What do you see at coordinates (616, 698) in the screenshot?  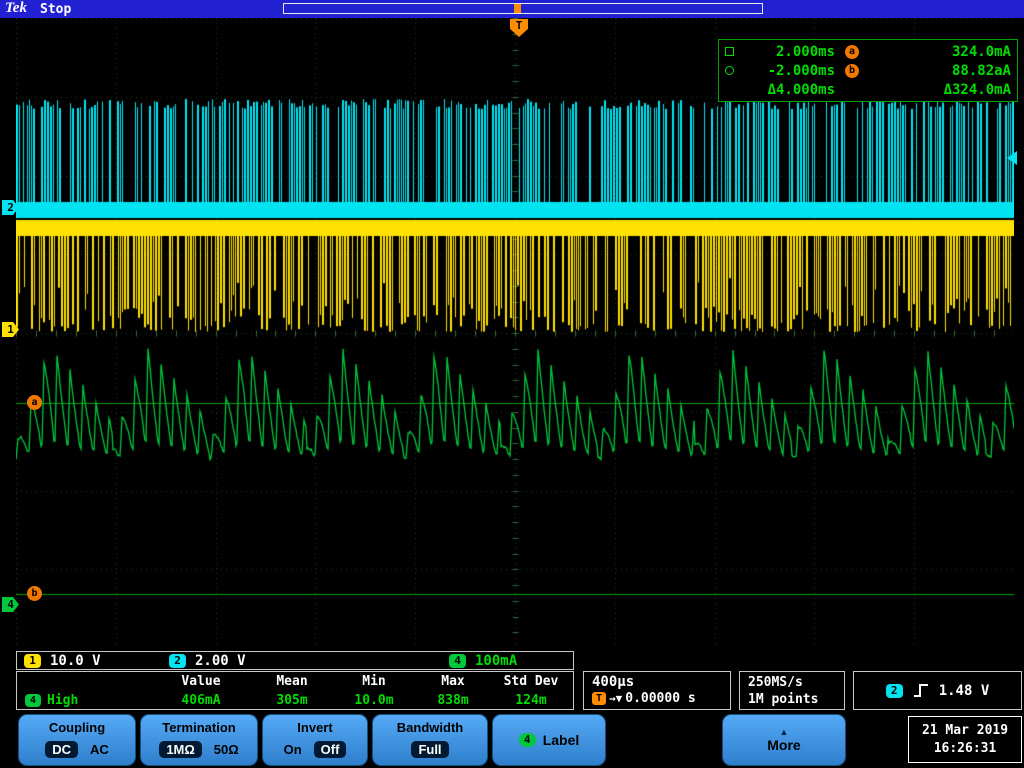 I see `trigger-position-arrow-icon: →▼` at bounding box center [616, 698].